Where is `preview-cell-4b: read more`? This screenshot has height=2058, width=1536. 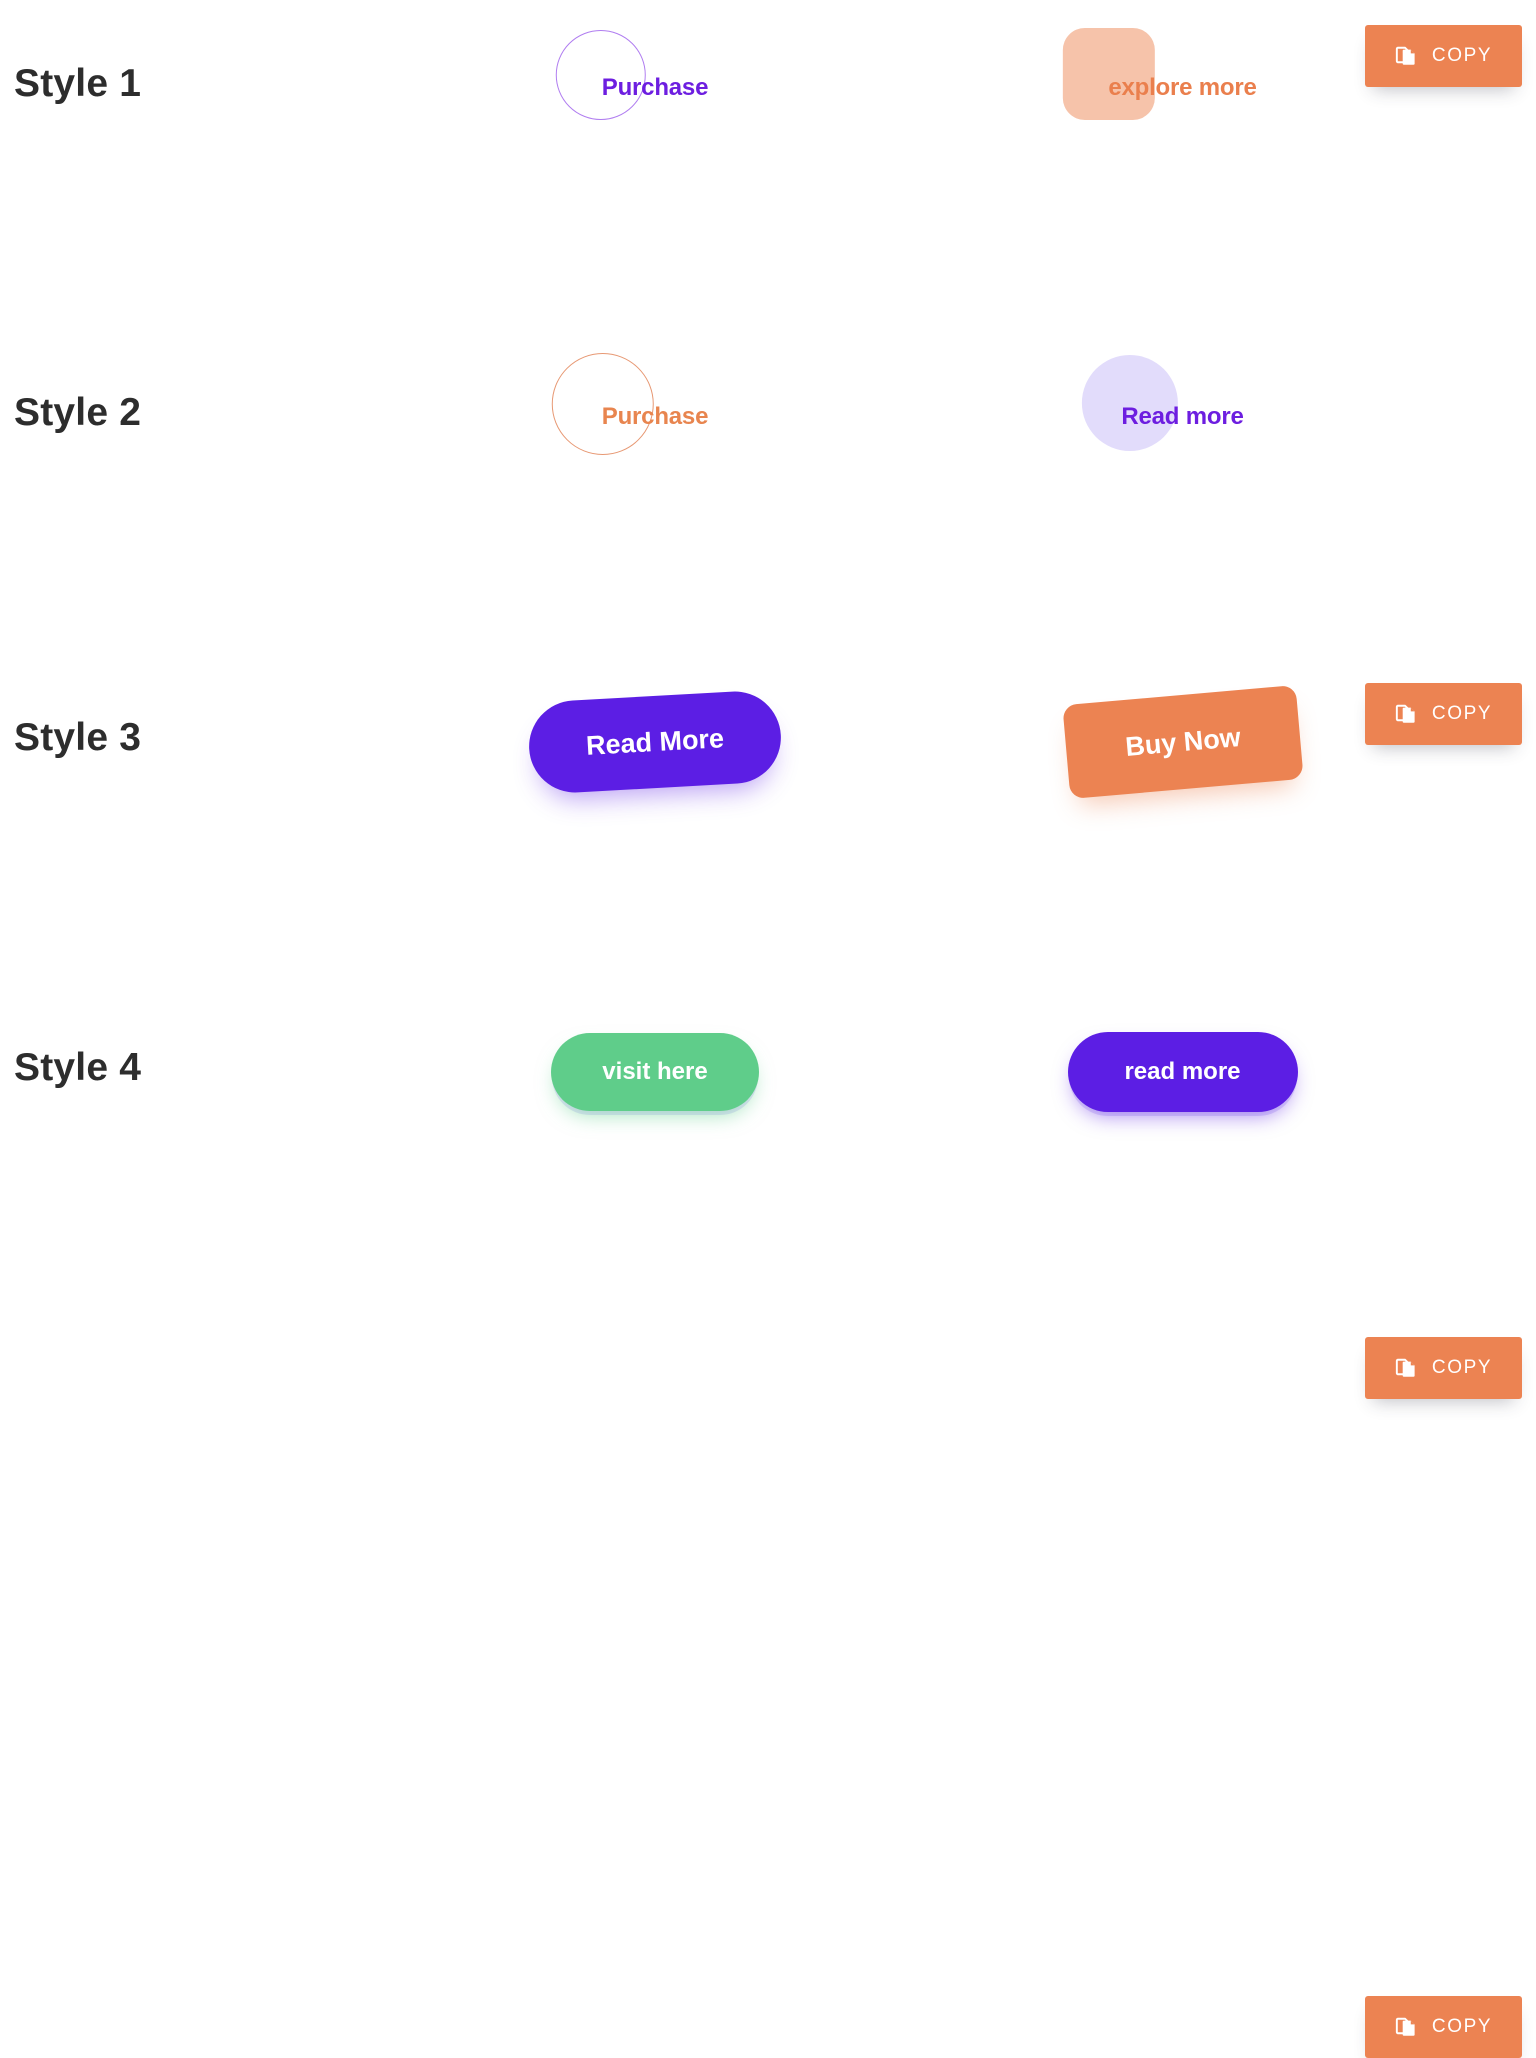 preview-cell-4b: read more is located at coordinates (1182, 1072).